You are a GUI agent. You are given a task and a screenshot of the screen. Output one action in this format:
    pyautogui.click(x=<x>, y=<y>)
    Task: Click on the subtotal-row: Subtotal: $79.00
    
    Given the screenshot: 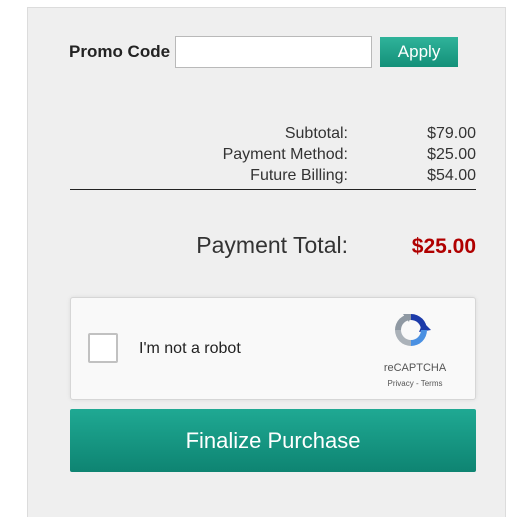 What is the action you would take?
    pyautogui.click(x=273, y=133)
    